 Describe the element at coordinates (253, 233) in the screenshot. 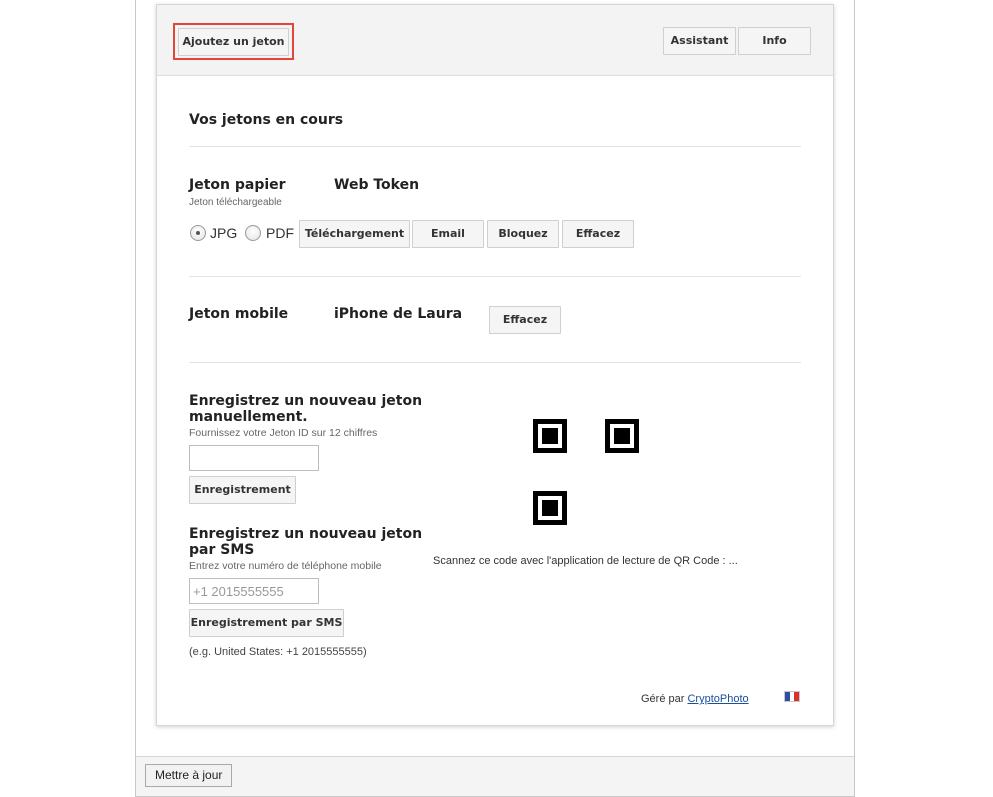

I see `pdf-radio` at that location.